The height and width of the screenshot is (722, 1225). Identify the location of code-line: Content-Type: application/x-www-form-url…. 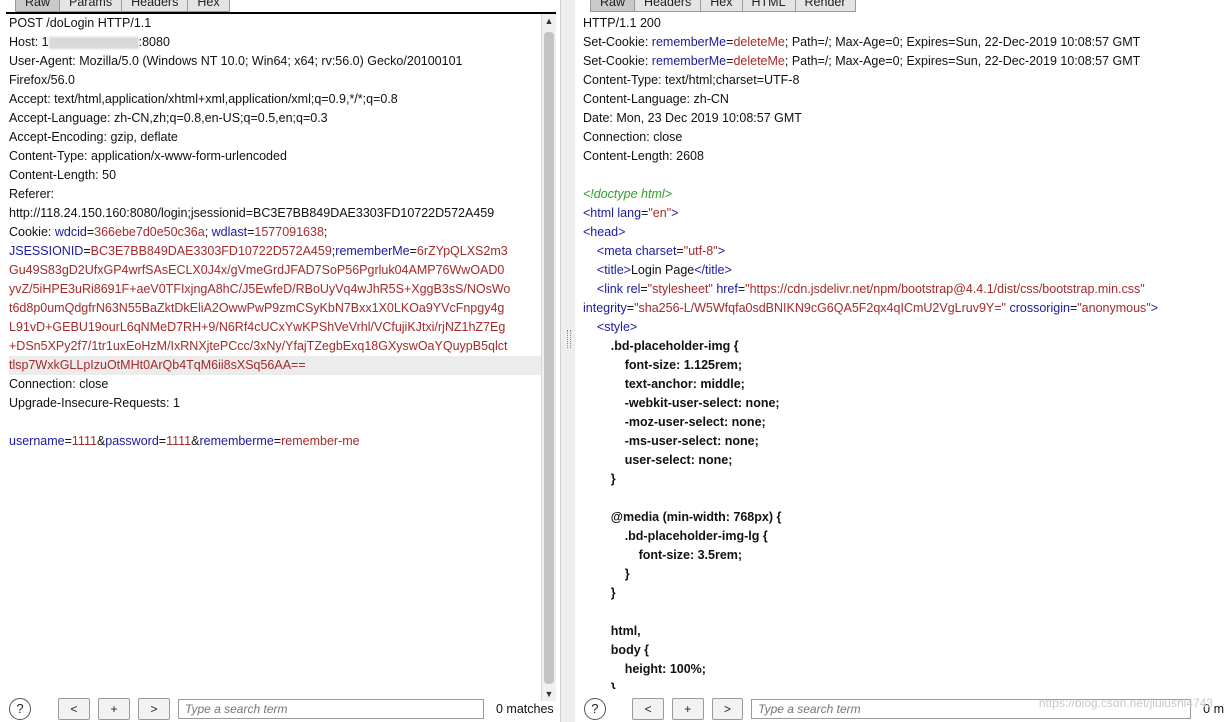
(275, 156).